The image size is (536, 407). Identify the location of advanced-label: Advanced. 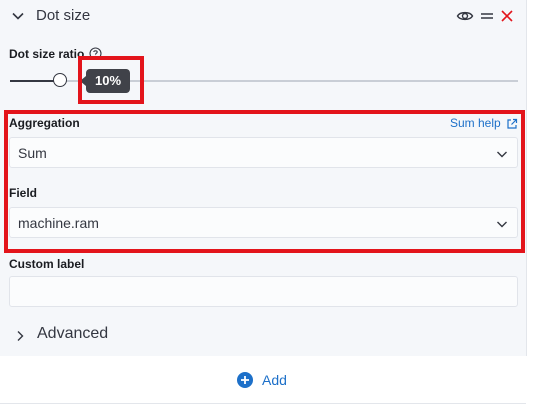
(73, 333).